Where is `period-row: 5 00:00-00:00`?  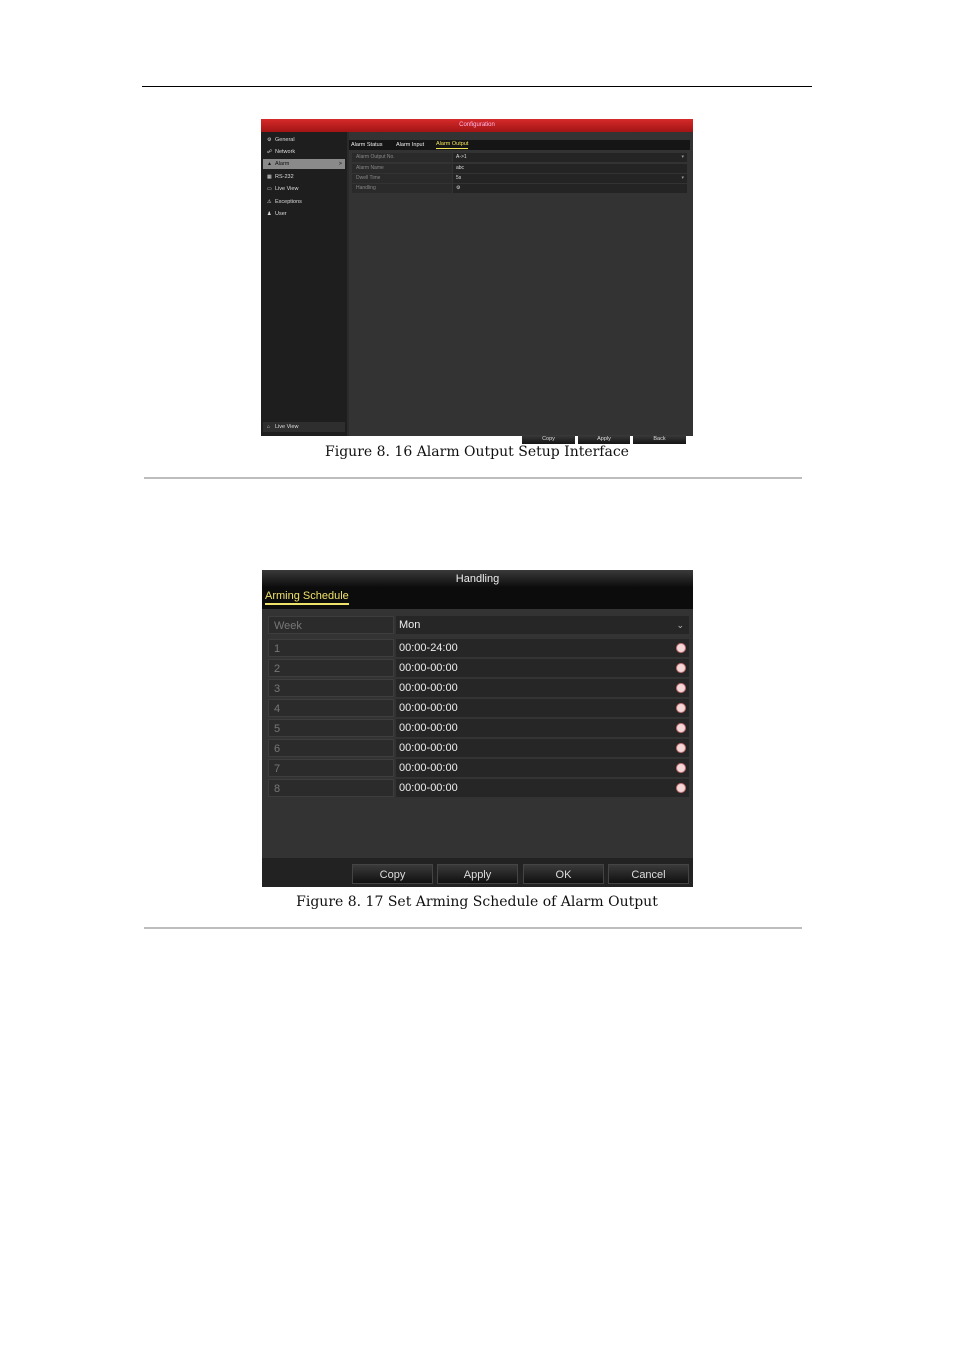 period-row: 5 00:00-00:00 is located at coordinates (478, 728).